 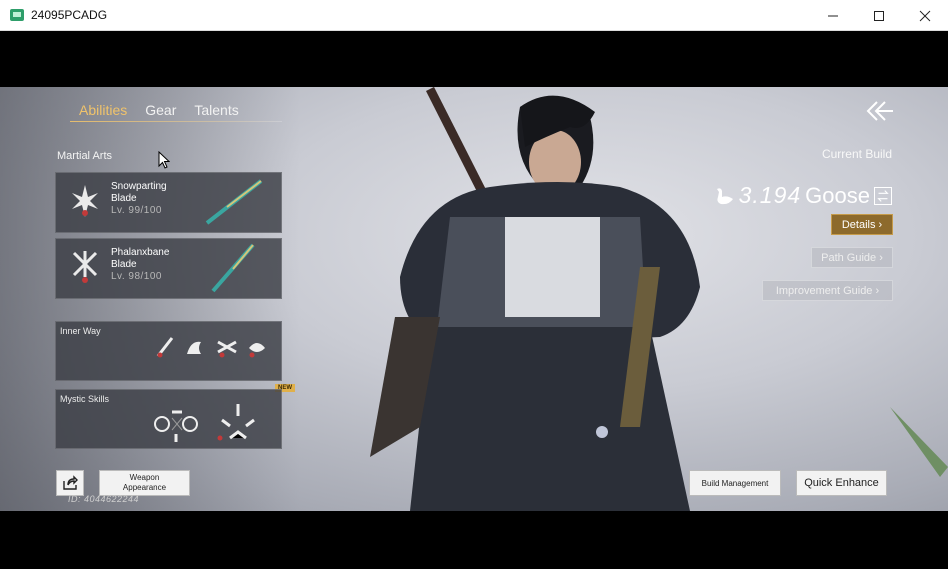 I want to click on martial-art-name: Phalanxbane Blade, so click(x=140, y=258).